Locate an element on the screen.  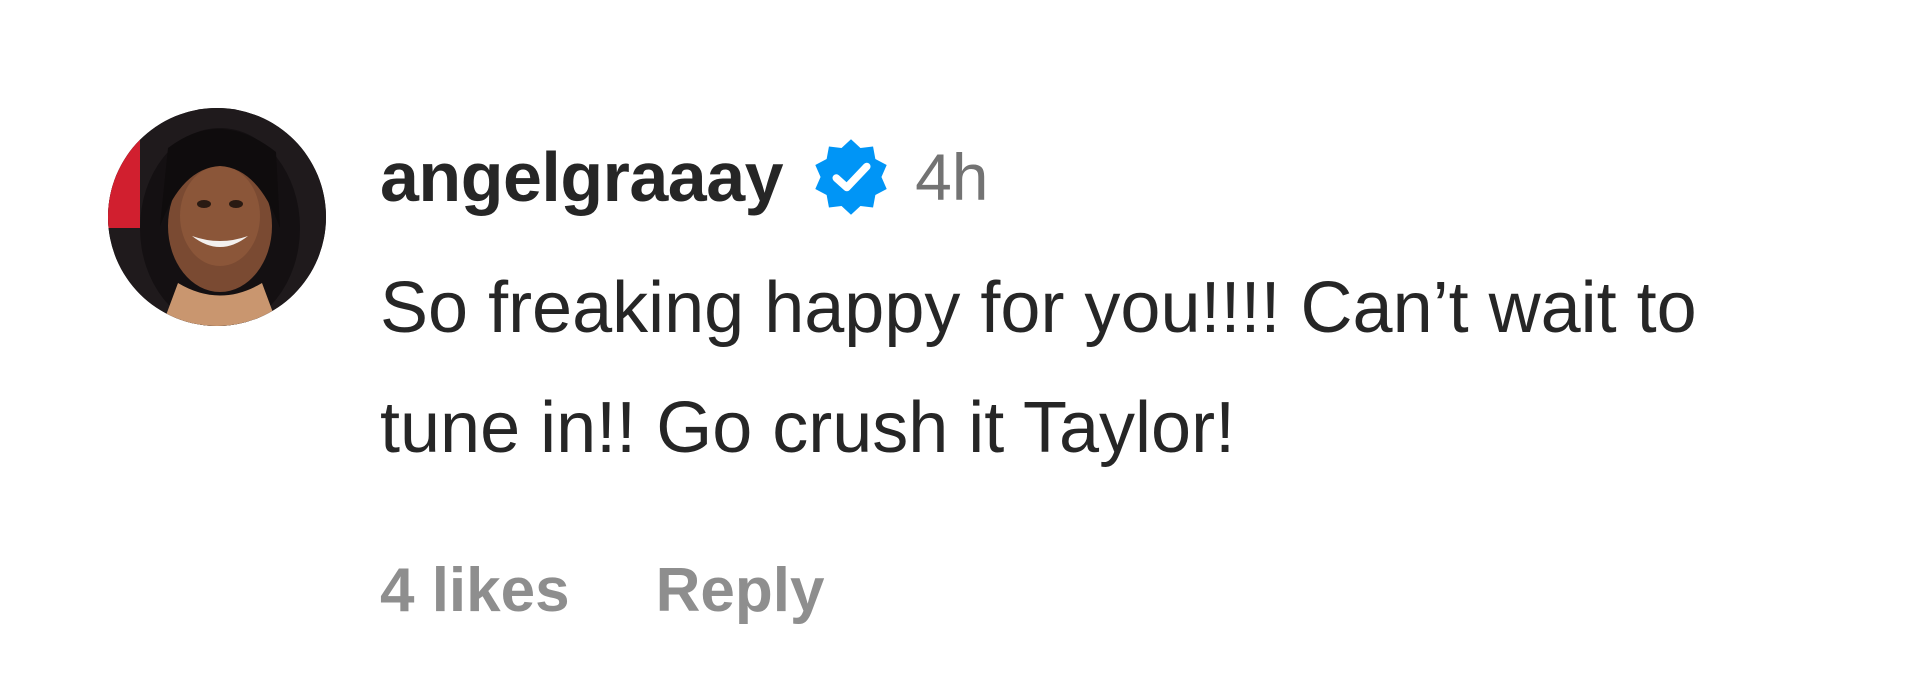
timestamp: 4h is located at coordinates (951, 177).